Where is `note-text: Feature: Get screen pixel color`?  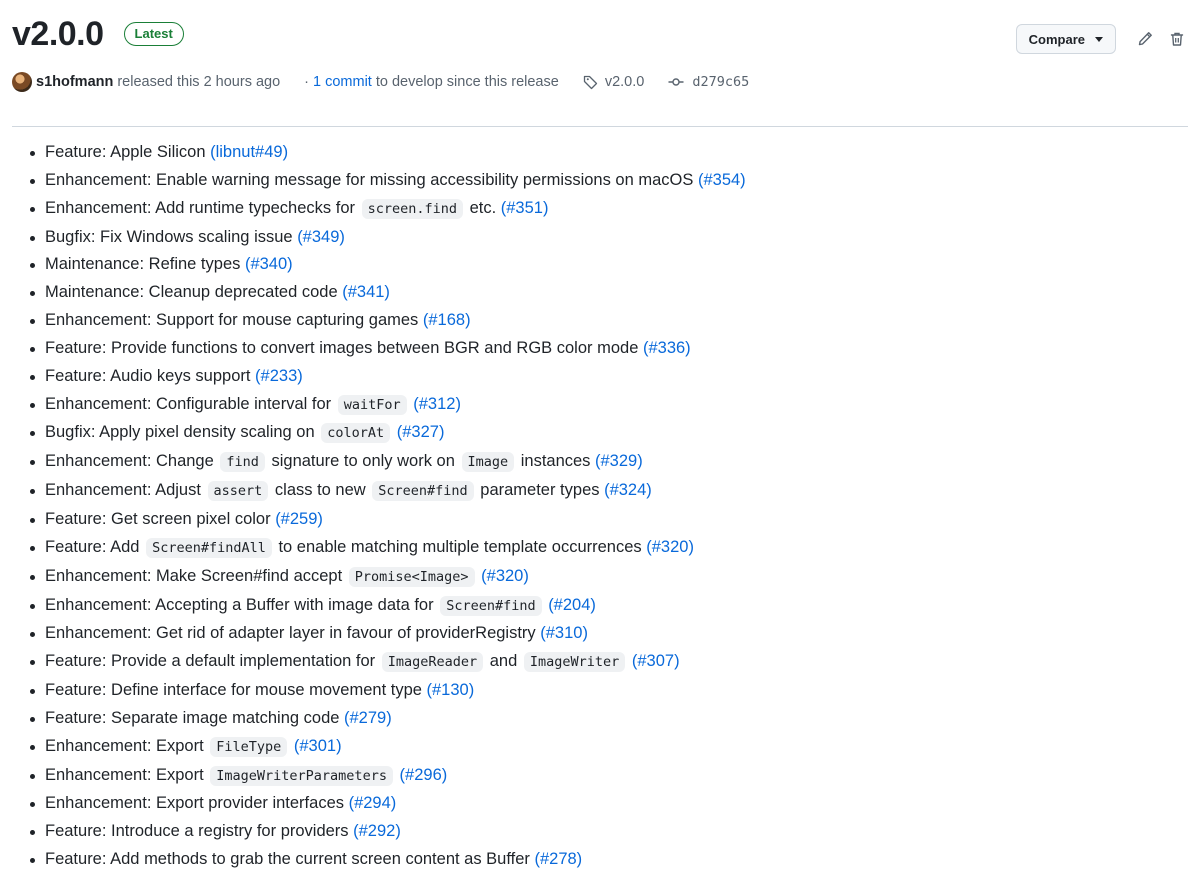
note-text: Feature: Get screen pixel color is located at coordinates (160, 518).